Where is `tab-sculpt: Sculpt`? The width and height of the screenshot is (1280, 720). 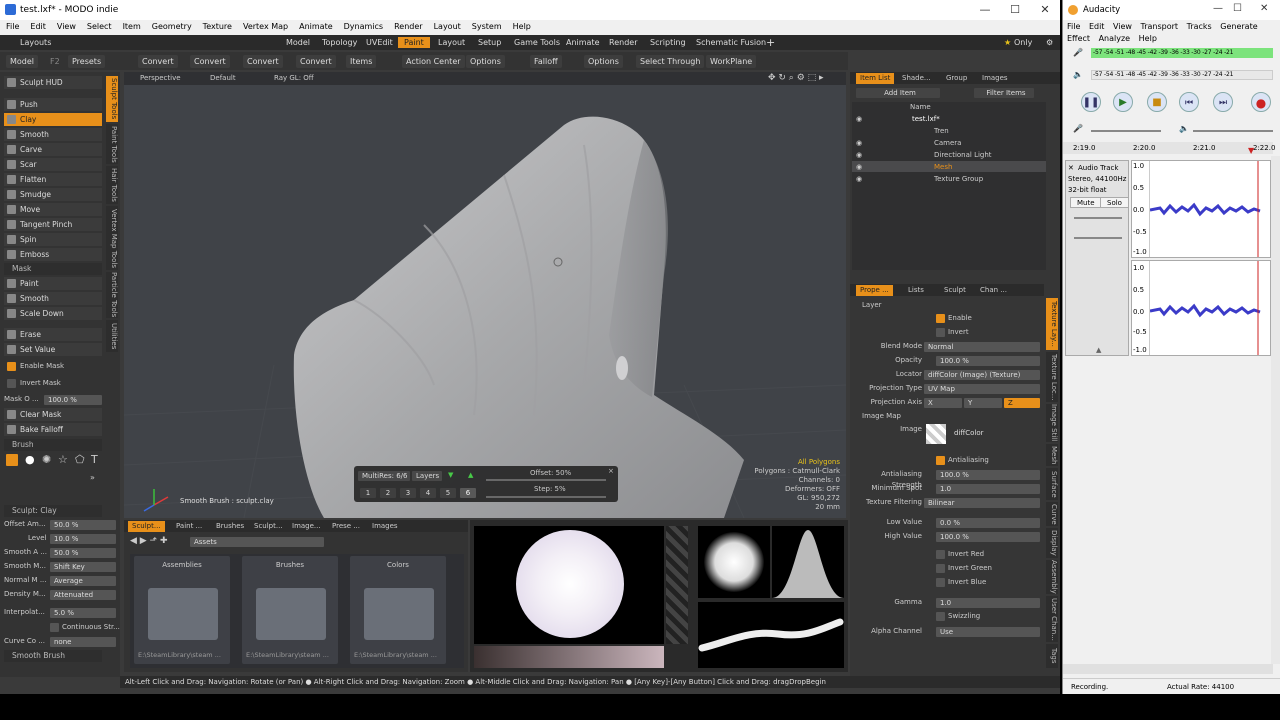
tab-sculpt: Sculpt is located at coordinates (955, 290).